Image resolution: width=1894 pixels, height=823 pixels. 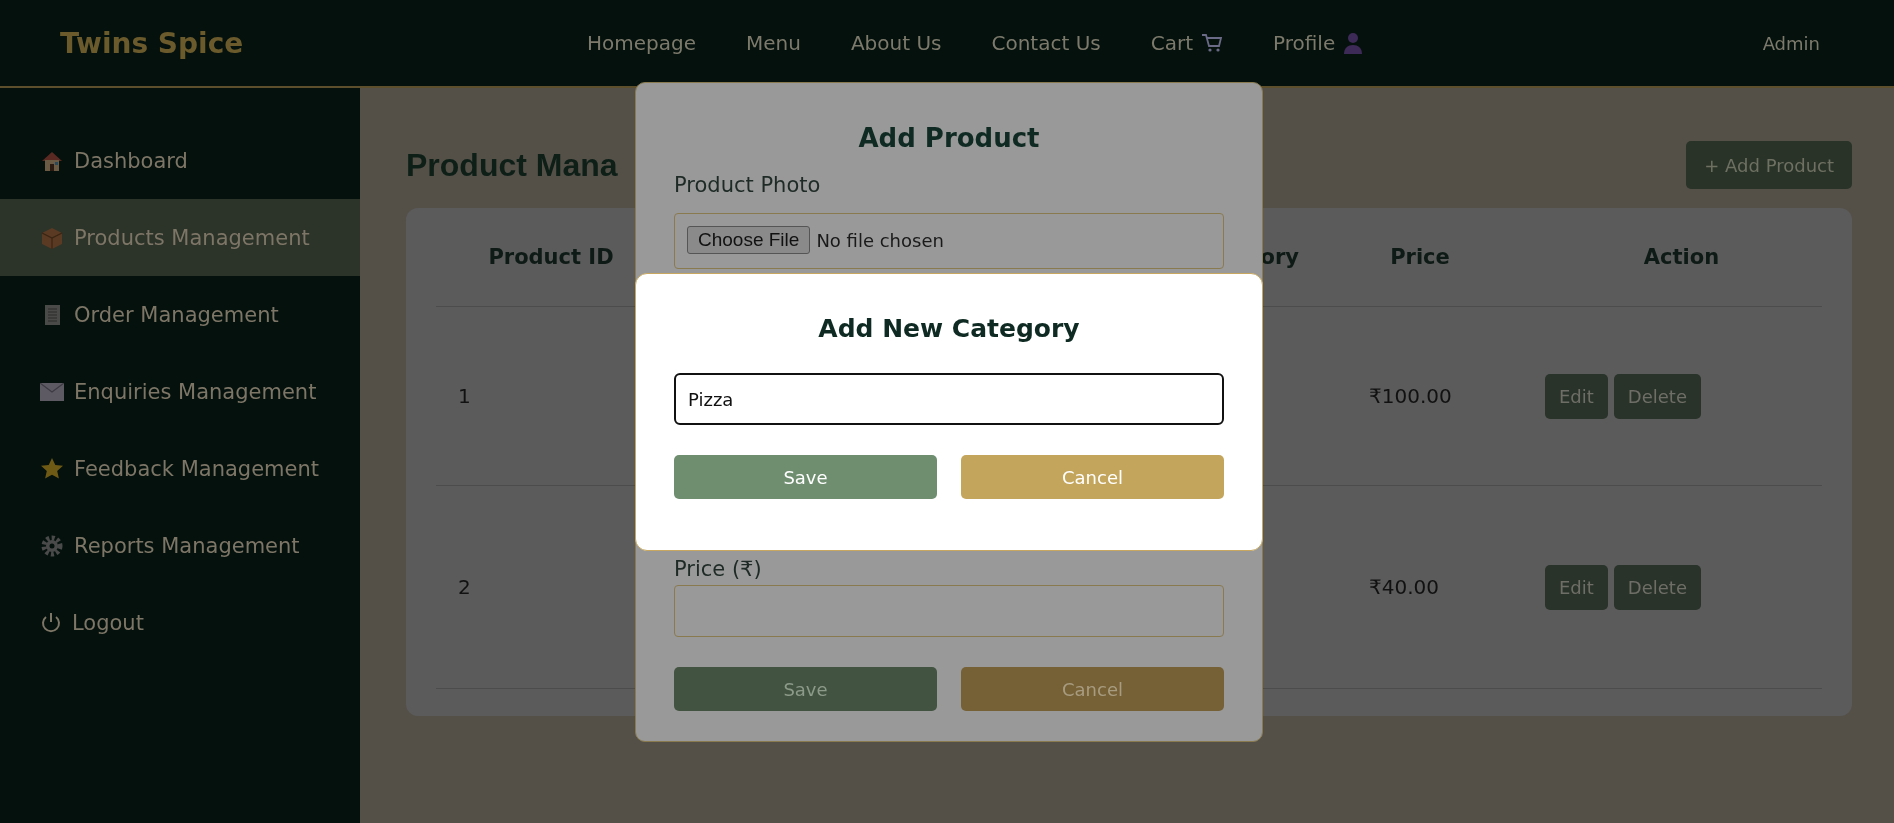 I want to click on sidebar-item: Order Management, so click(x=180, y=314).